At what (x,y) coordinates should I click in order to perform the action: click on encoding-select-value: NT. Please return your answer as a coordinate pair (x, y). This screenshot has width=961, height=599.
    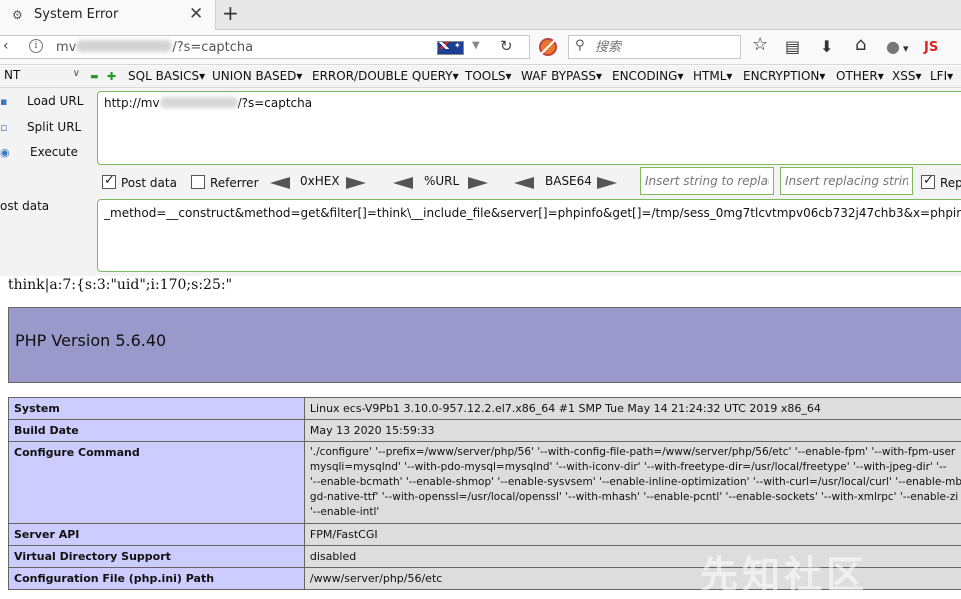
    Looking at the image, I should click on (12, 75).